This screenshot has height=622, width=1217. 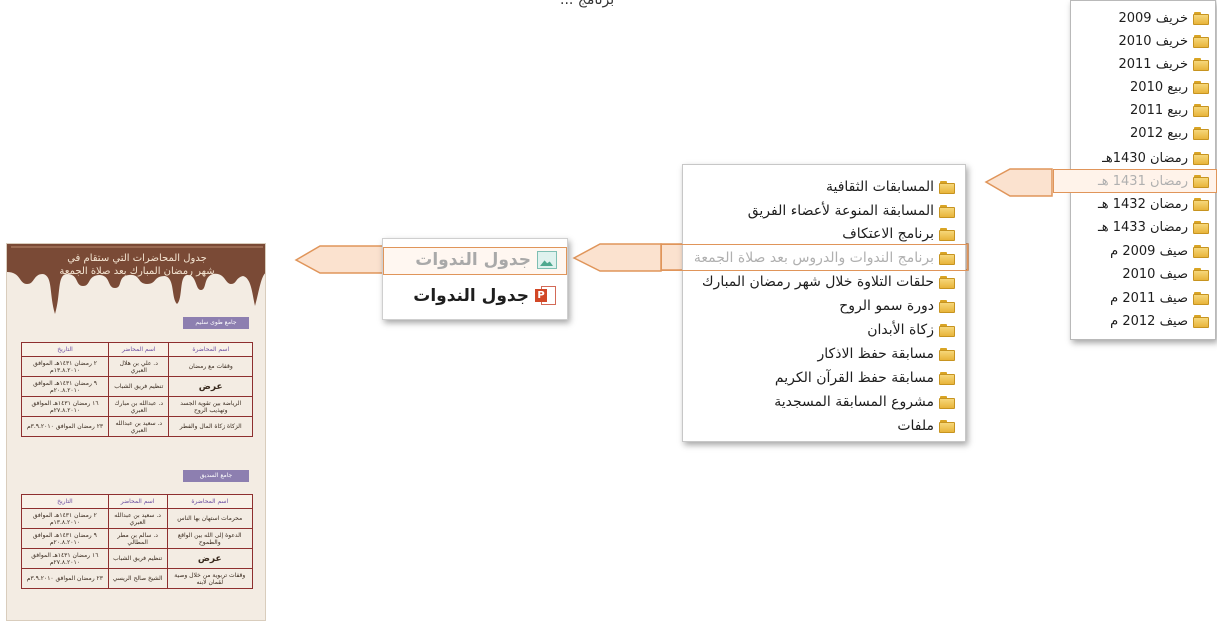 What do you see at coordinates (926, 426) in the screenshot?
I see `folder-item-files: ملفات` at bounding box center [926, 426].